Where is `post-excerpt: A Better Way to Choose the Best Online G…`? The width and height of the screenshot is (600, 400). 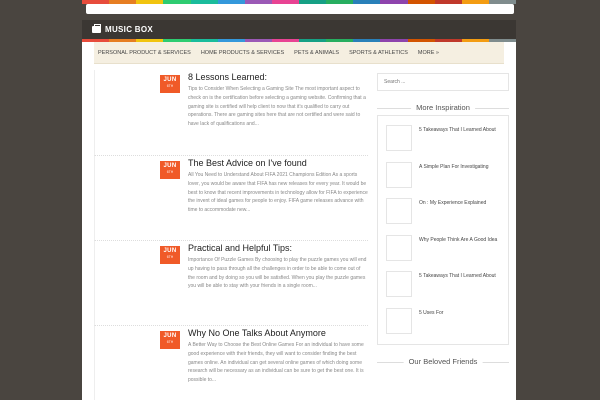 post-excerpt: A Better Way to Choose the Best Online G… is located at coordinates (276, 363).